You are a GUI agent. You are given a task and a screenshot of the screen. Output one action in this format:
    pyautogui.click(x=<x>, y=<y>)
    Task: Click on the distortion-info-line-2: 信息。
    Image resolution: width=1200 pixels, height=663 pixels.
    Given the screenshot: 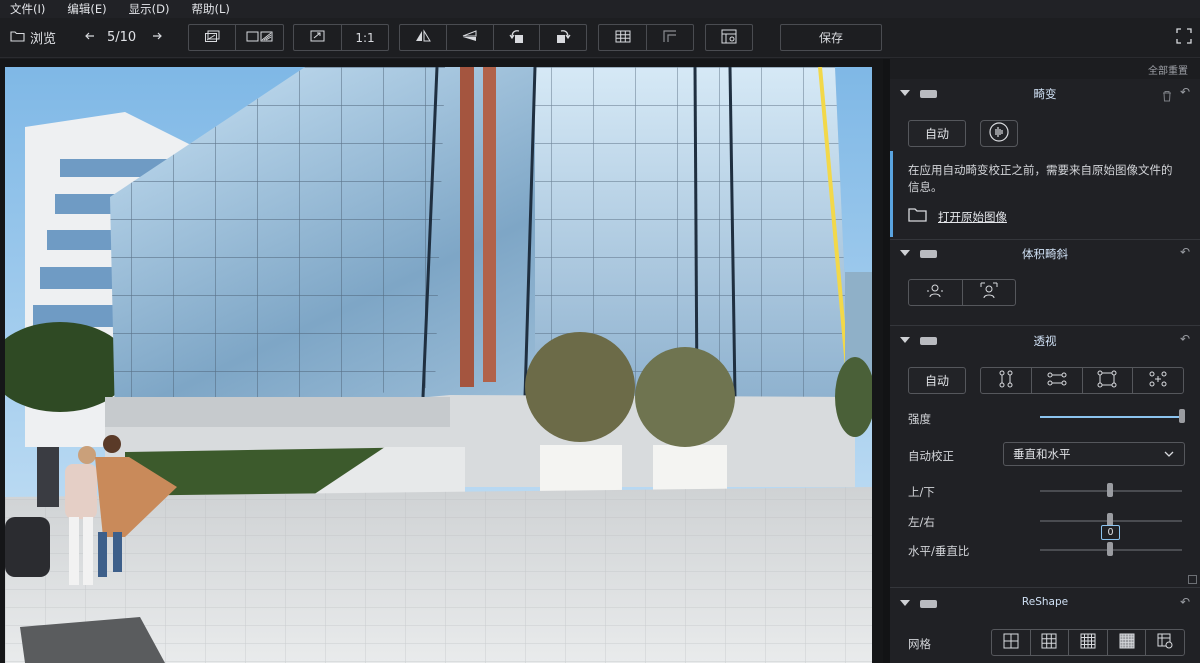 What is the action you would take?
    pyautogui.click(x=925, y=187)
    